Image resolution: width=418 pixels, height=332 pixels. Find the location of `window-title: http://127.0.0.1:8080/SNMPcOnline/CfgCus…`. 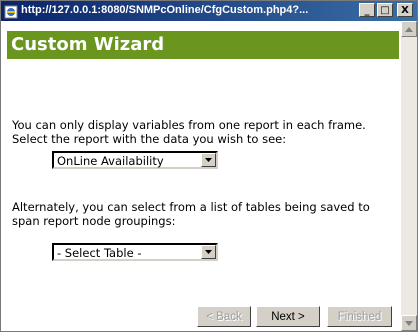

window-title: http://127.0.0.1:8080/SNMPcOnline/CfgCus… is located at coordinates (165, 10).